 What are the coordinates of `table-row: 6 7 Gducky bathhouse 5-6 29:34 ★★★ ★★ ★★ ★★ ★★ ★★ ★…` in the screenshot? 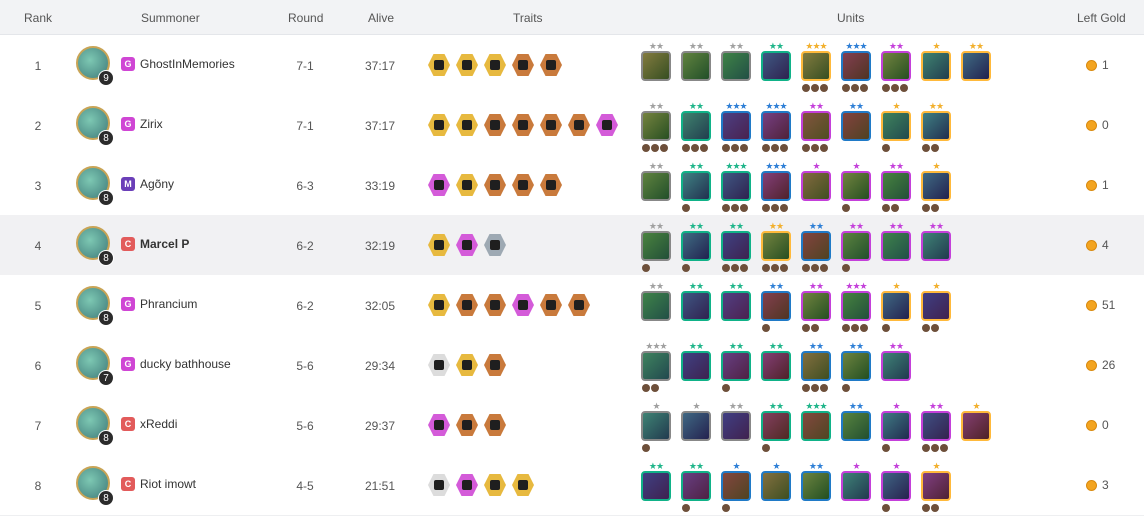 It's located at (572, 365).